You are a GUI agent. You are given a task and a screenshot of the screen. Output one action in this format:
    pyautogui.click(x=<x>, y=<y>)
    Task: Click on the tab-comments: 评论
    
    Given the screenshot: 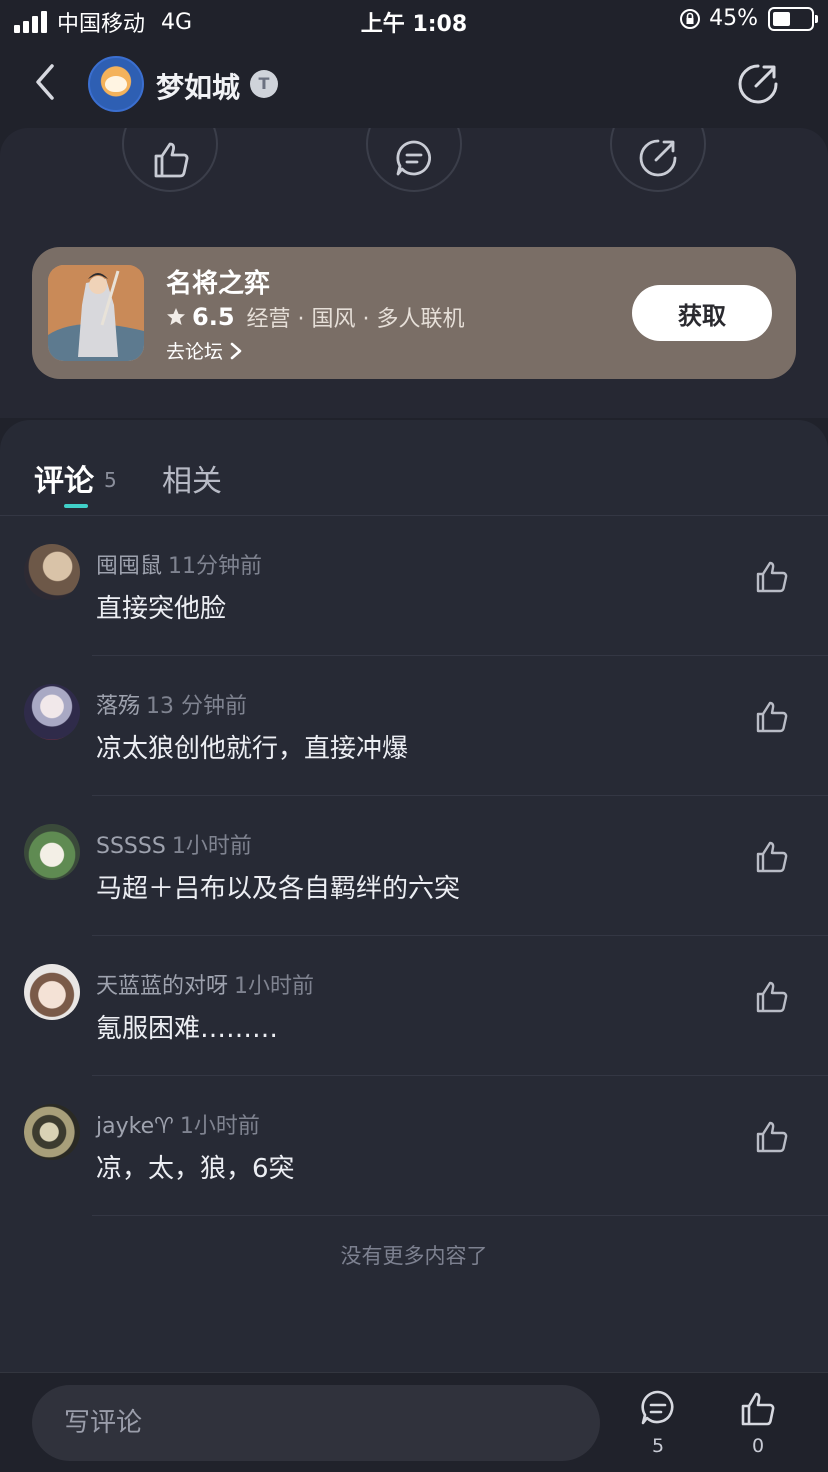 What is the action you would take?
    pyautogui.click(x=64, y=478)
    